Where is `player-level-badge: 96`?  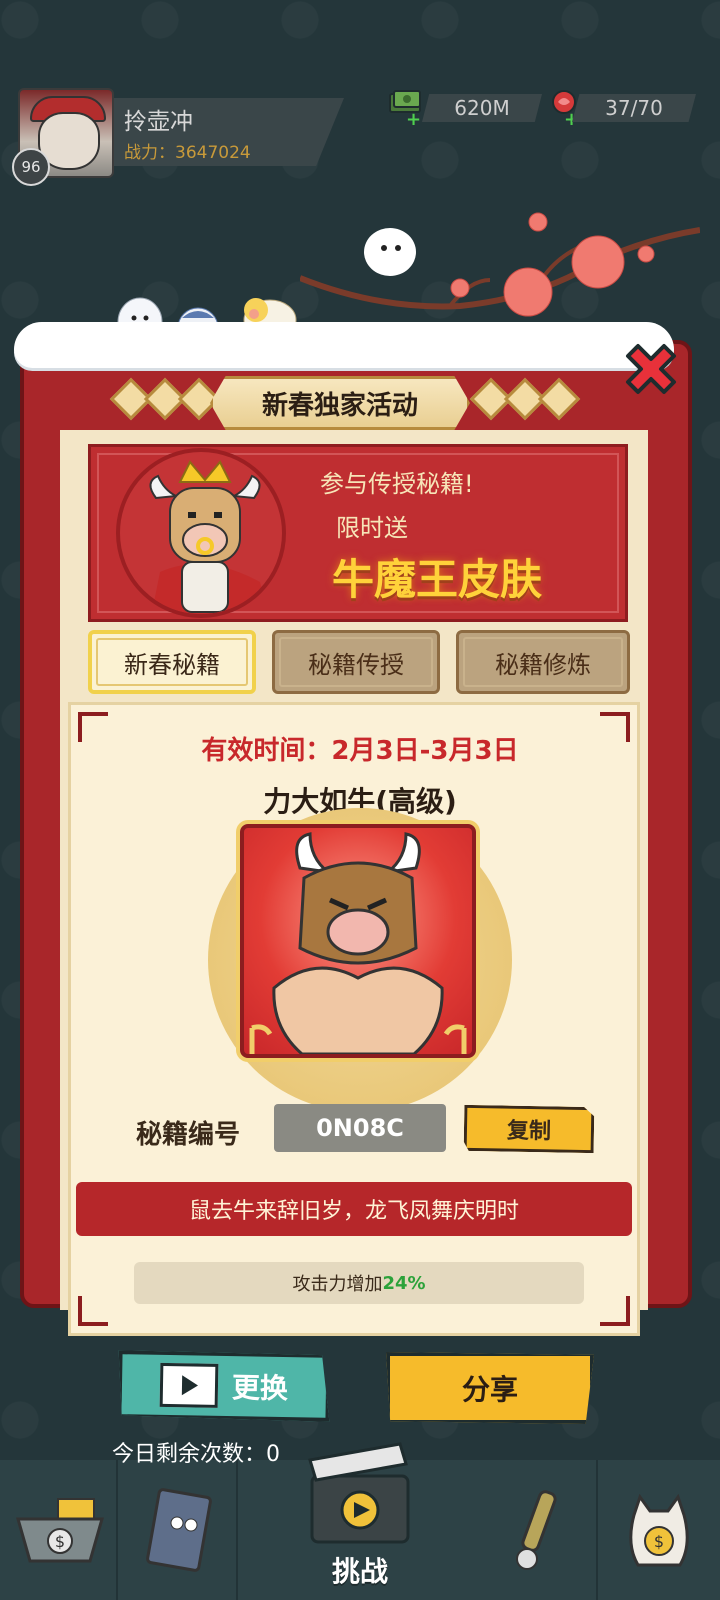 player-level-badge: 96 is located at coordinates (31, 167).